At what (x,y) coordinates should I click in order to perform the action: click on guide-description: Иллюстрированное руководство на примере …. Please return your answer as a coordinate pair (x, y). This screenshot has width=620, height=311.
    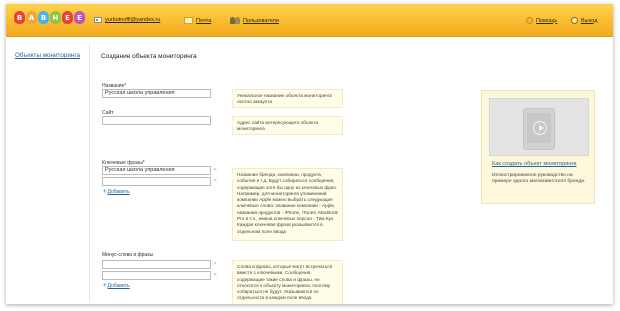
    Looking at the image, I should click on (539, 179).